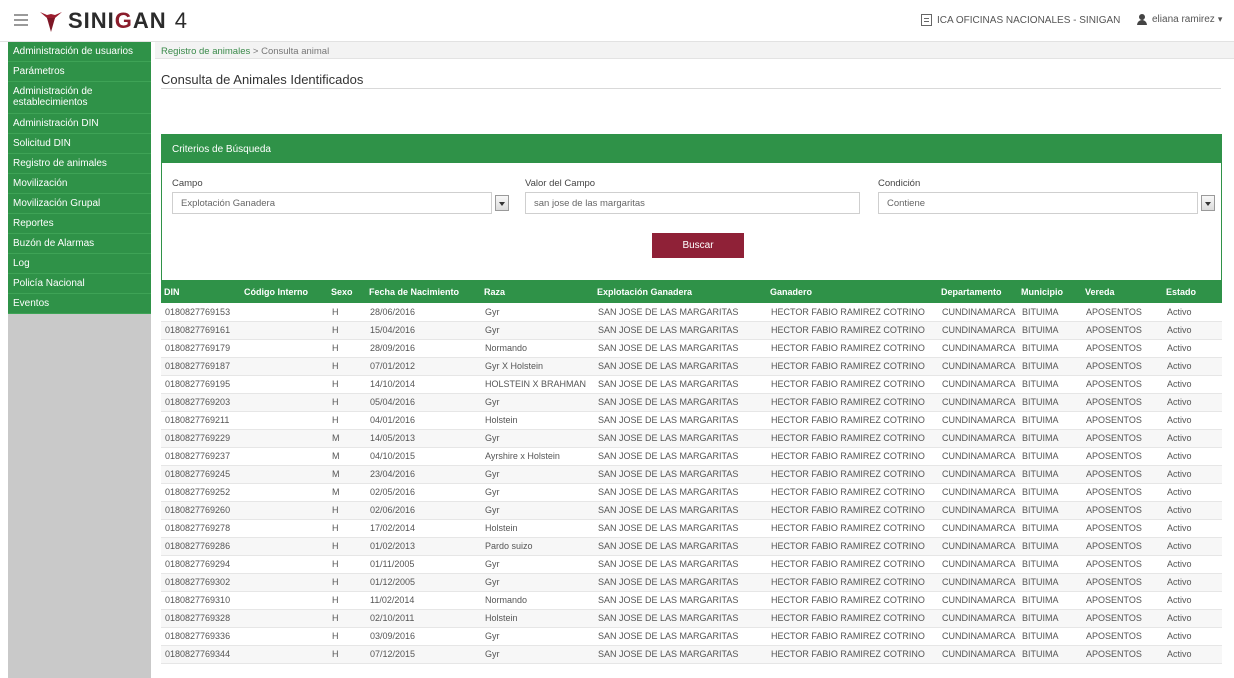 The width and height of the screenshot is (1234, 678). Describe the element at coordinates (79, 244) in the screenshot. I see `sidebar-item-buzon-alarmas: Buzón de Alarmas` at that location.